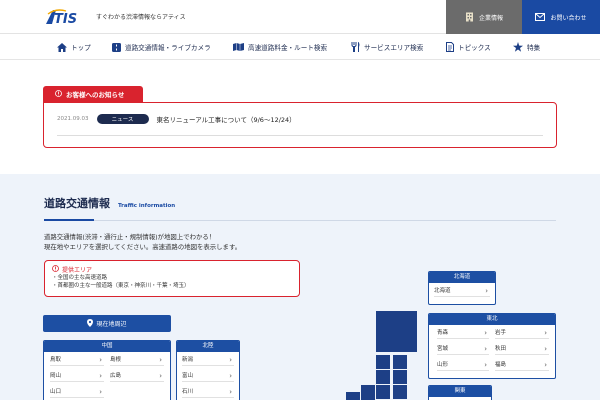 The width and height of the screenshot is (600, 400). What do you see at coordinates (208, 360) in the screenshot?
I see `pref-link: 新潟 ›` at bounding box center [208, 360].